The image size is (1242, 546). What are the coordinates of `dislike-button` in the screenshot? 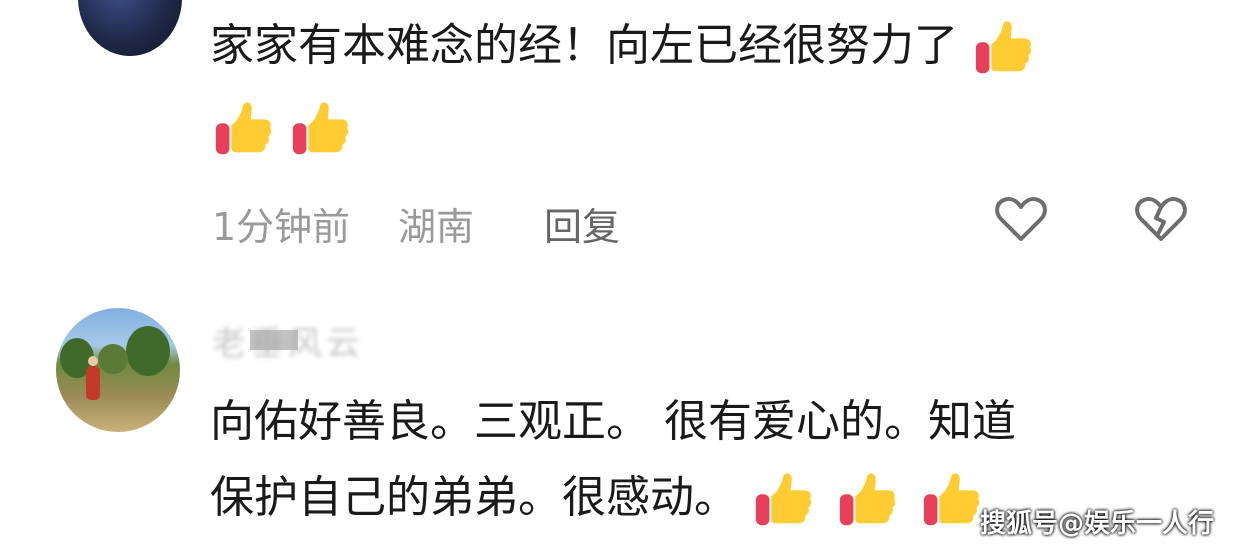 It's located at (1161, 219).